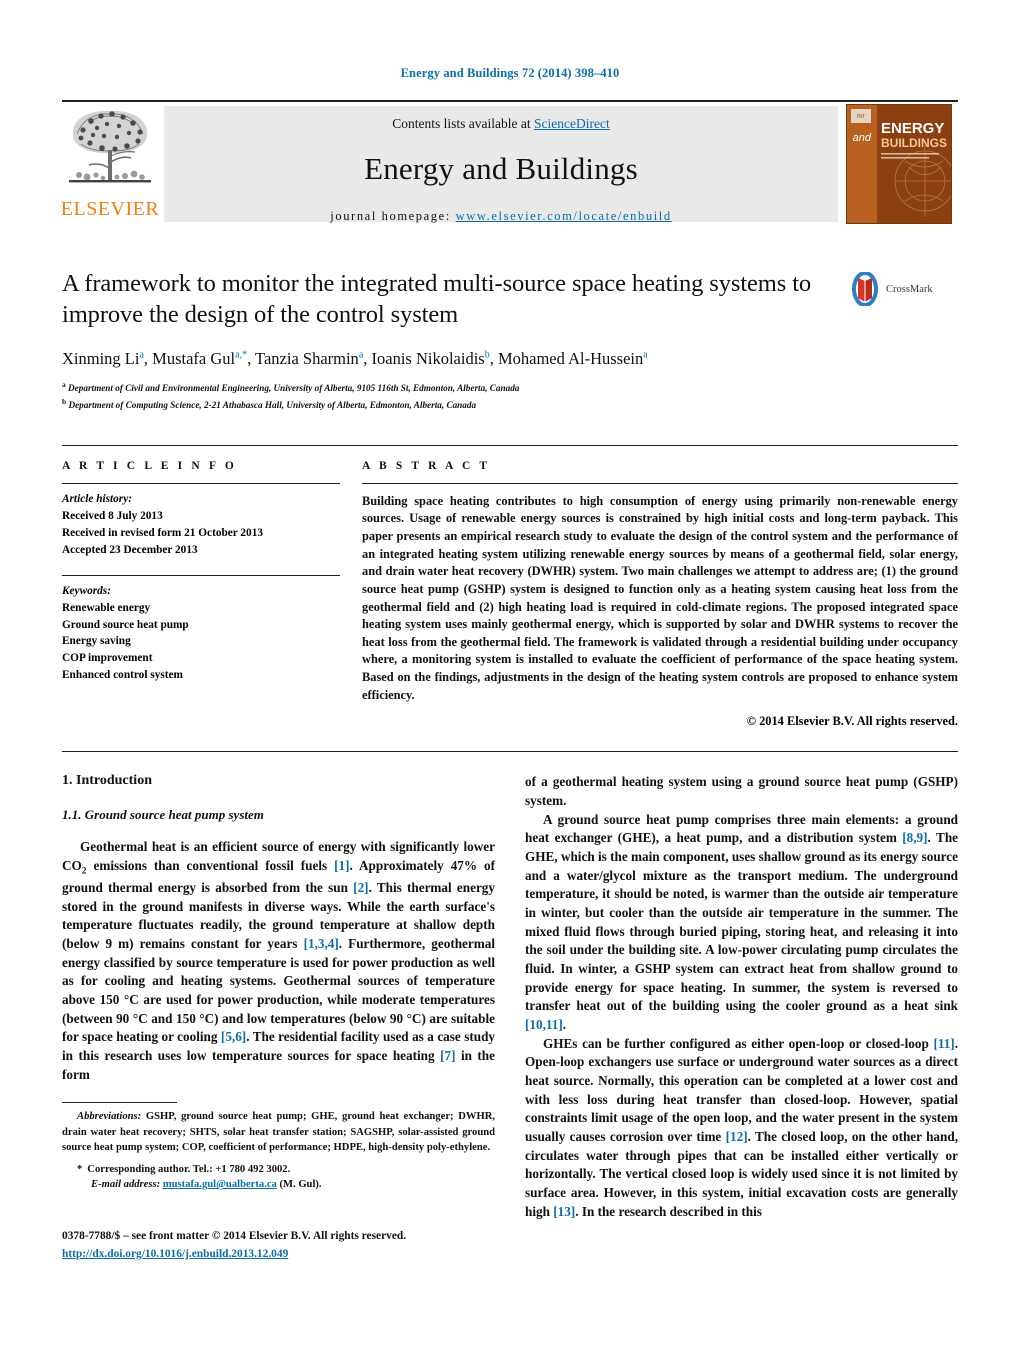 The width and height of the screenshot is (1020, 1351). What do you see at coordinates (112, 515) in the screenshot?
I see `article-history-item: Received 8 July 2013` at bounding box center [112, 515].